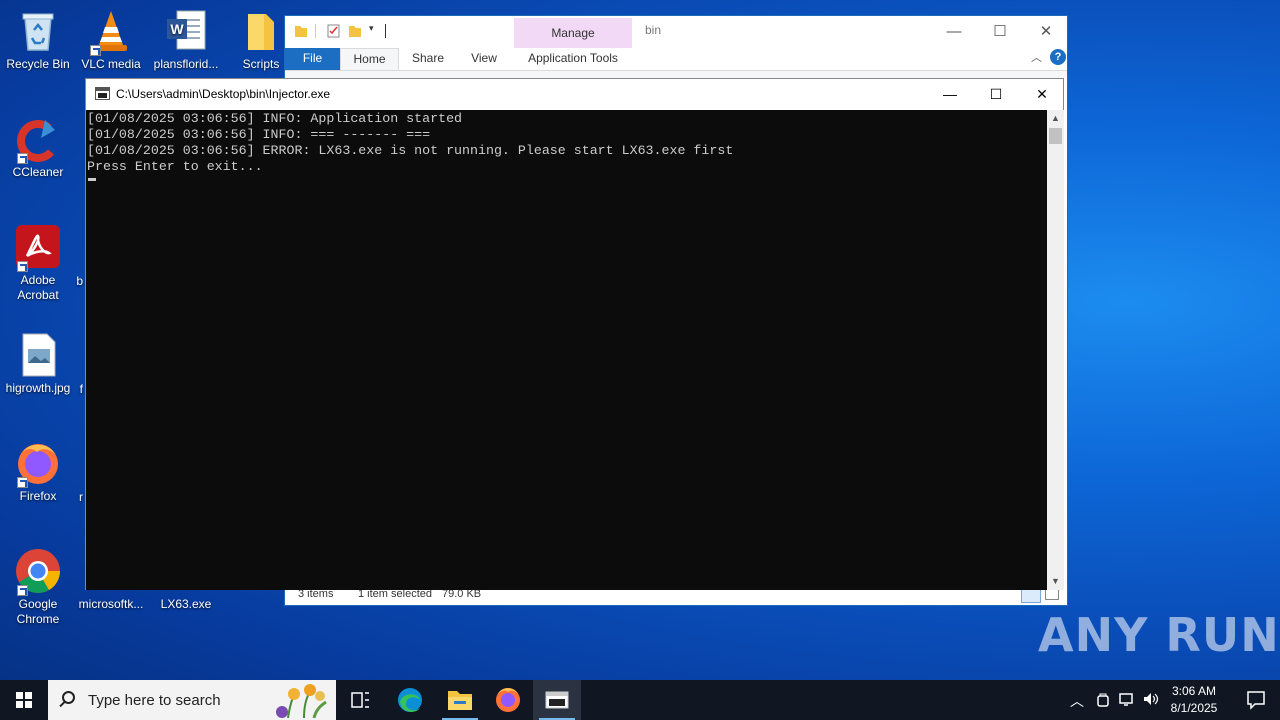 The image size is (1280, 720). I want to click on edge-icon, so click(410, 700).